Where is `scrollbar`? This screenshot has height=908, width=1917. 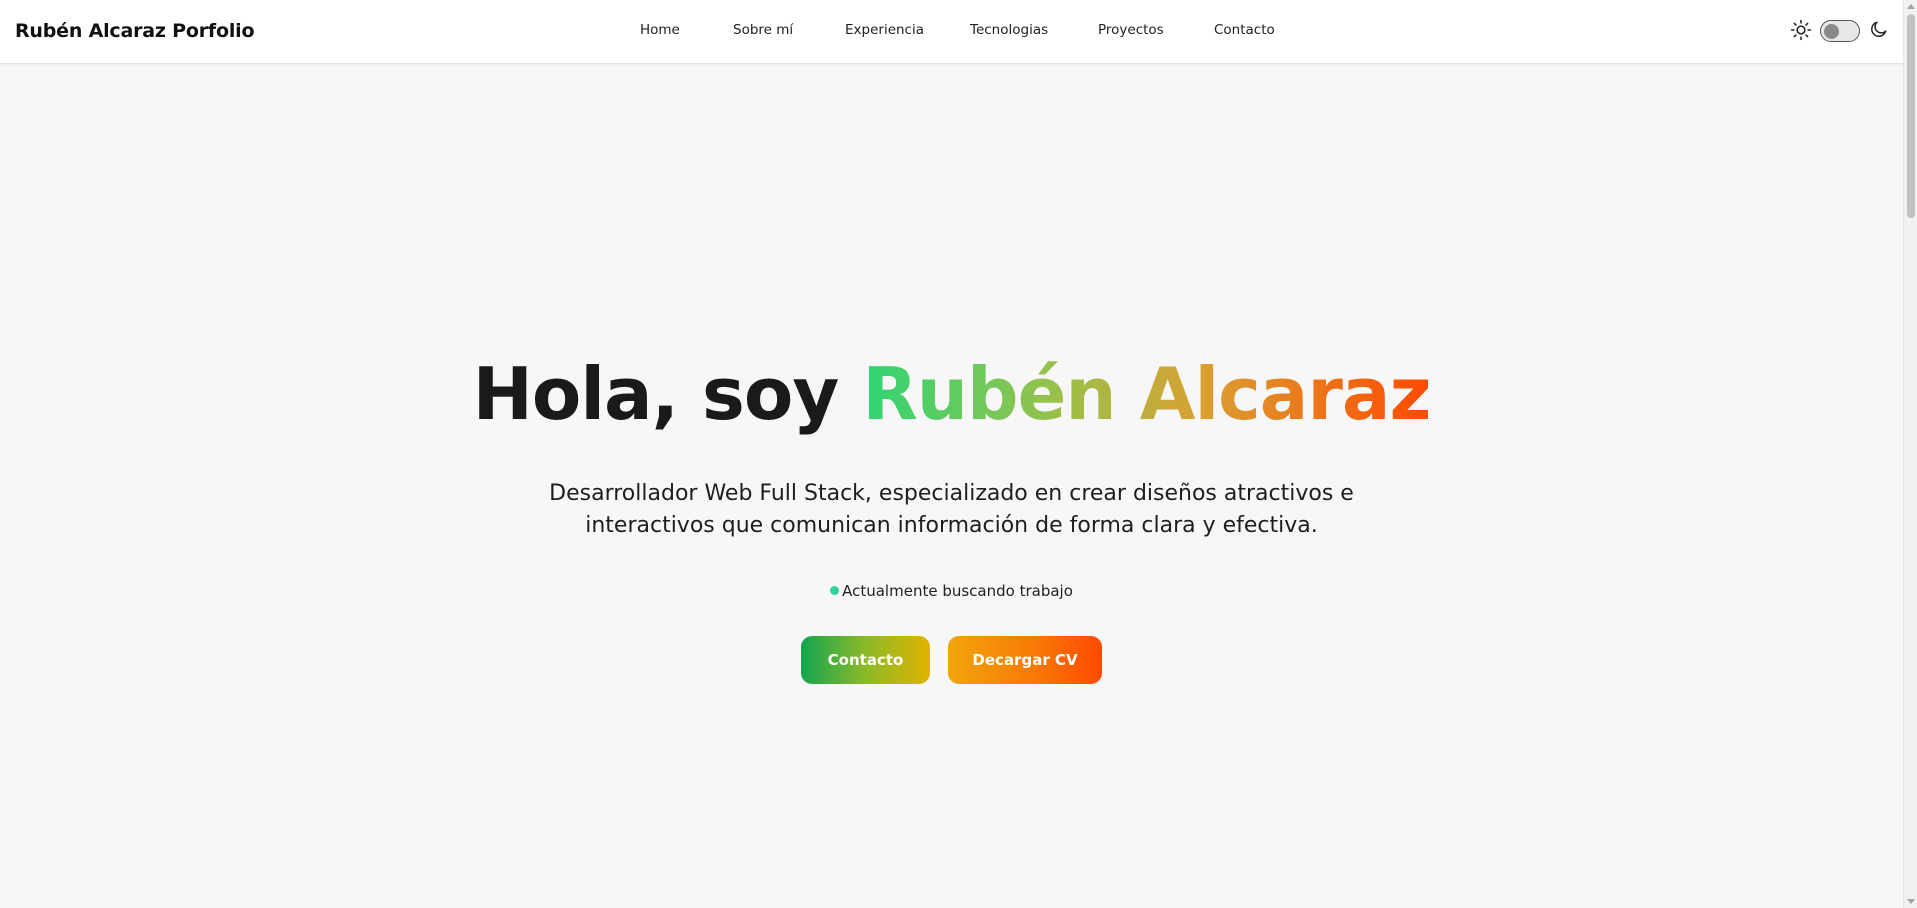 scrollbar is located at coordinates (1910, 454).